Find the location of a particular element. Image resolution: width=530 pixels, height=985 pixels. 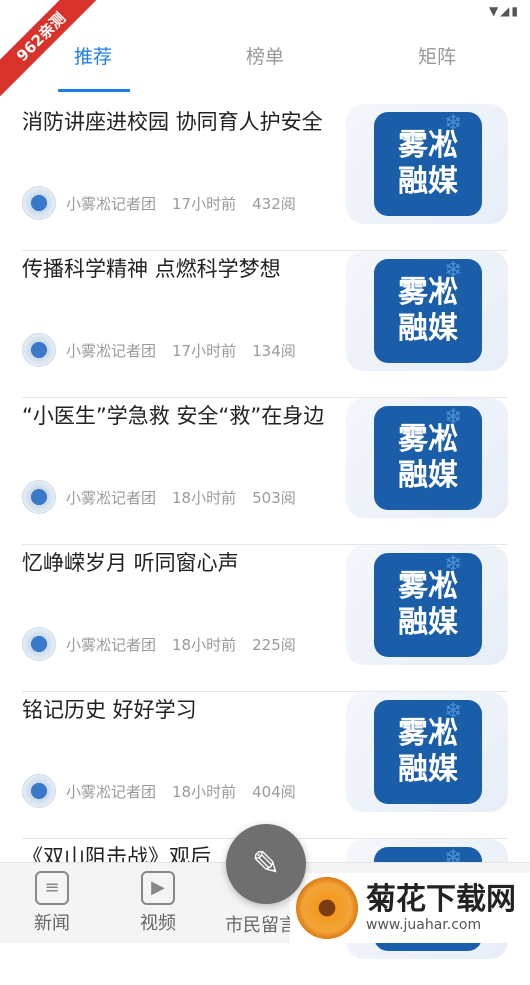

article-reads: 134阅 is located at coordinates (274, 350).